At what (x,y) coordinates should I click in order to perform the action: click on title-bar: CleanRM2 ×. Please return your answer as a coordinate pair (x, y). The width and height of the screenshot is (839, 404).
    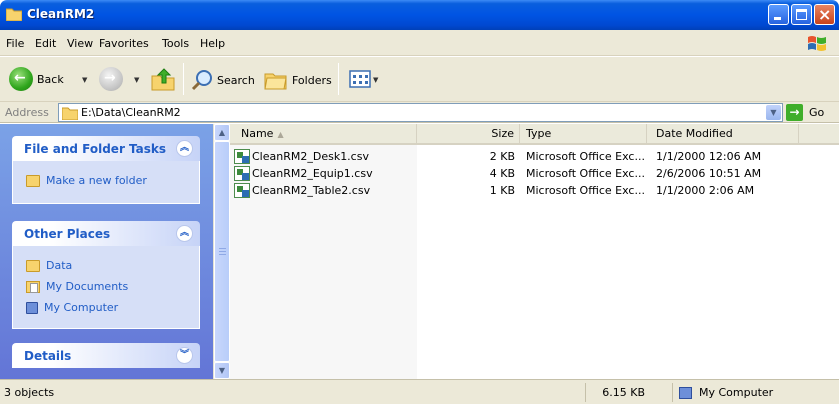
    Looking at the image, I should click on (419, 15).